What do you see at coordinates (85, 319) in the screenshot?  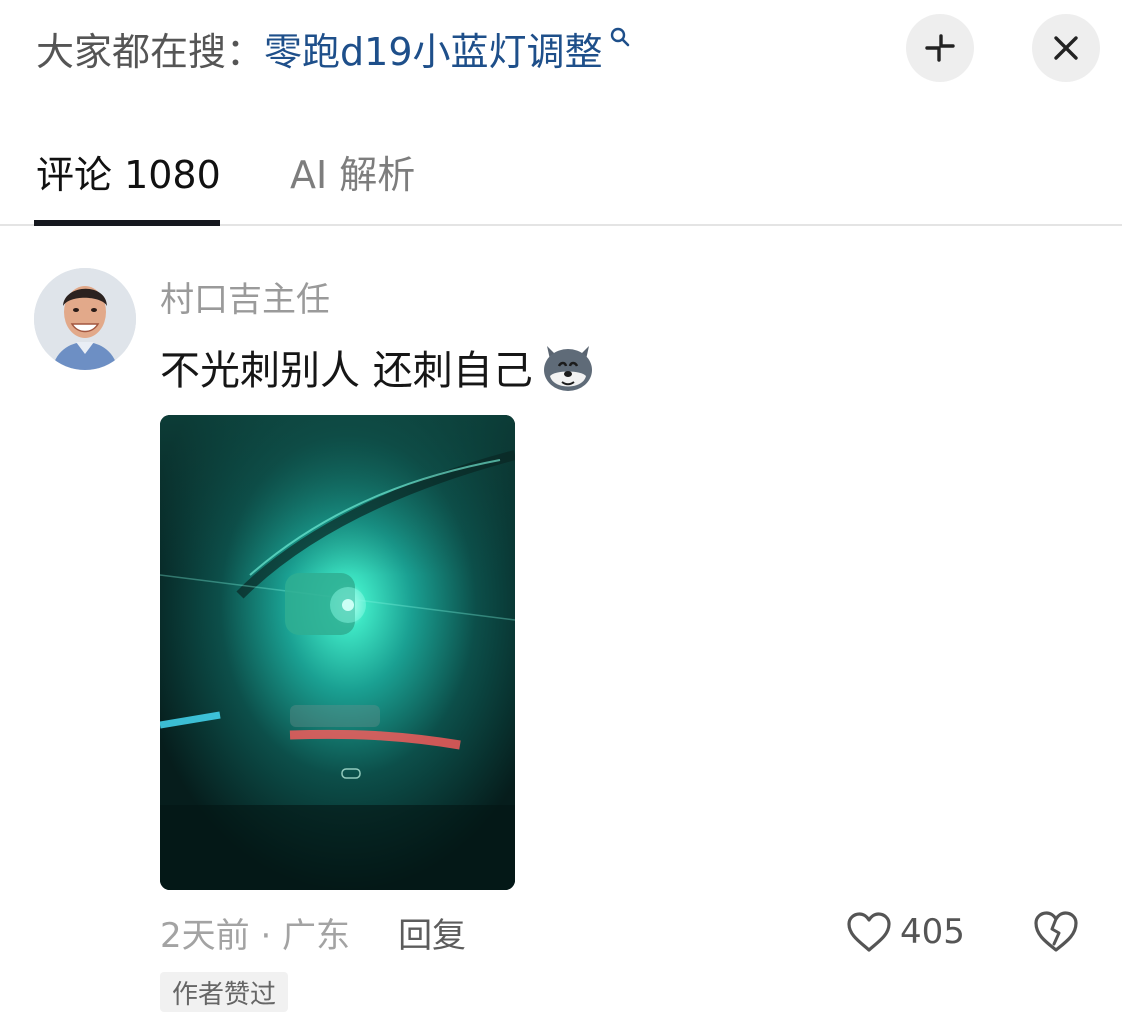 I see `avatar` at bounding box center [85, 319].